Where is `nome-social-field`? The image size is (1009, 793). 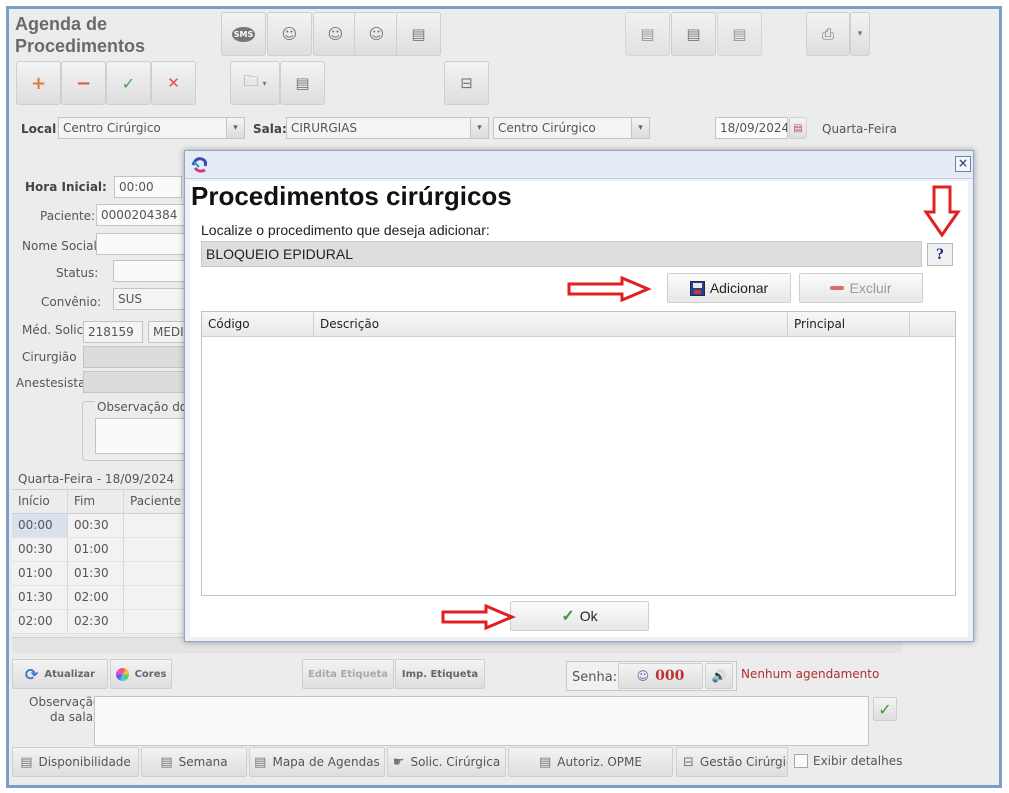 nome-social-field is located at coordinates (141, 244).